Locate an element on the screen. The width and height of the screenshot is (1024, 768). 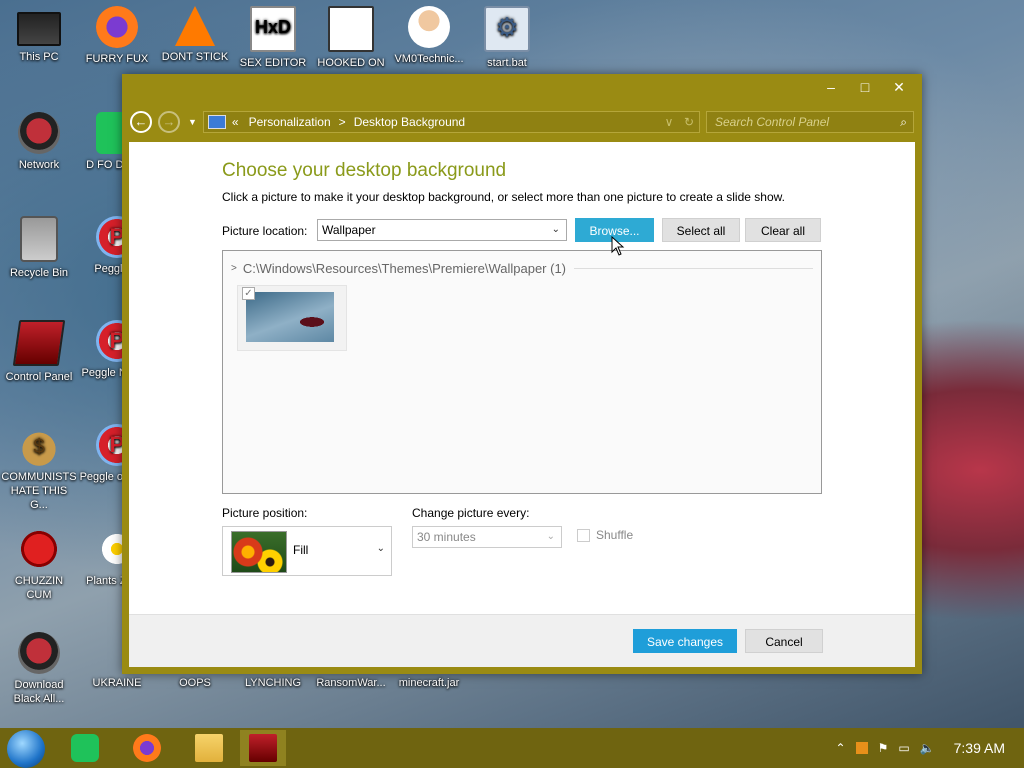
desktop-icon-label: DONT STICK is located at coordinates (195, 57).